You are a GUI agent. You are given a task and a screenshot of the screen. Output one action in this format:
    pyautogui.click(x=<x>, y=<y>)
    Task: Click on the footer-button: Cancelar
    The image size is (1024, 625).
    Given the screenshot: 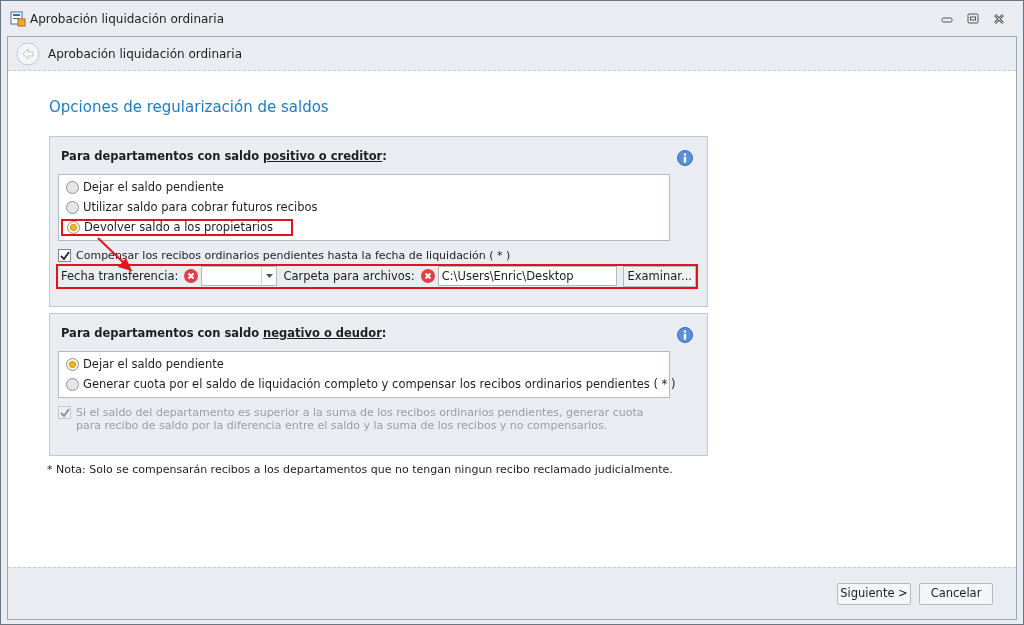 What is the action you would take?
    pyautogui.click(x=956, y=593)
    